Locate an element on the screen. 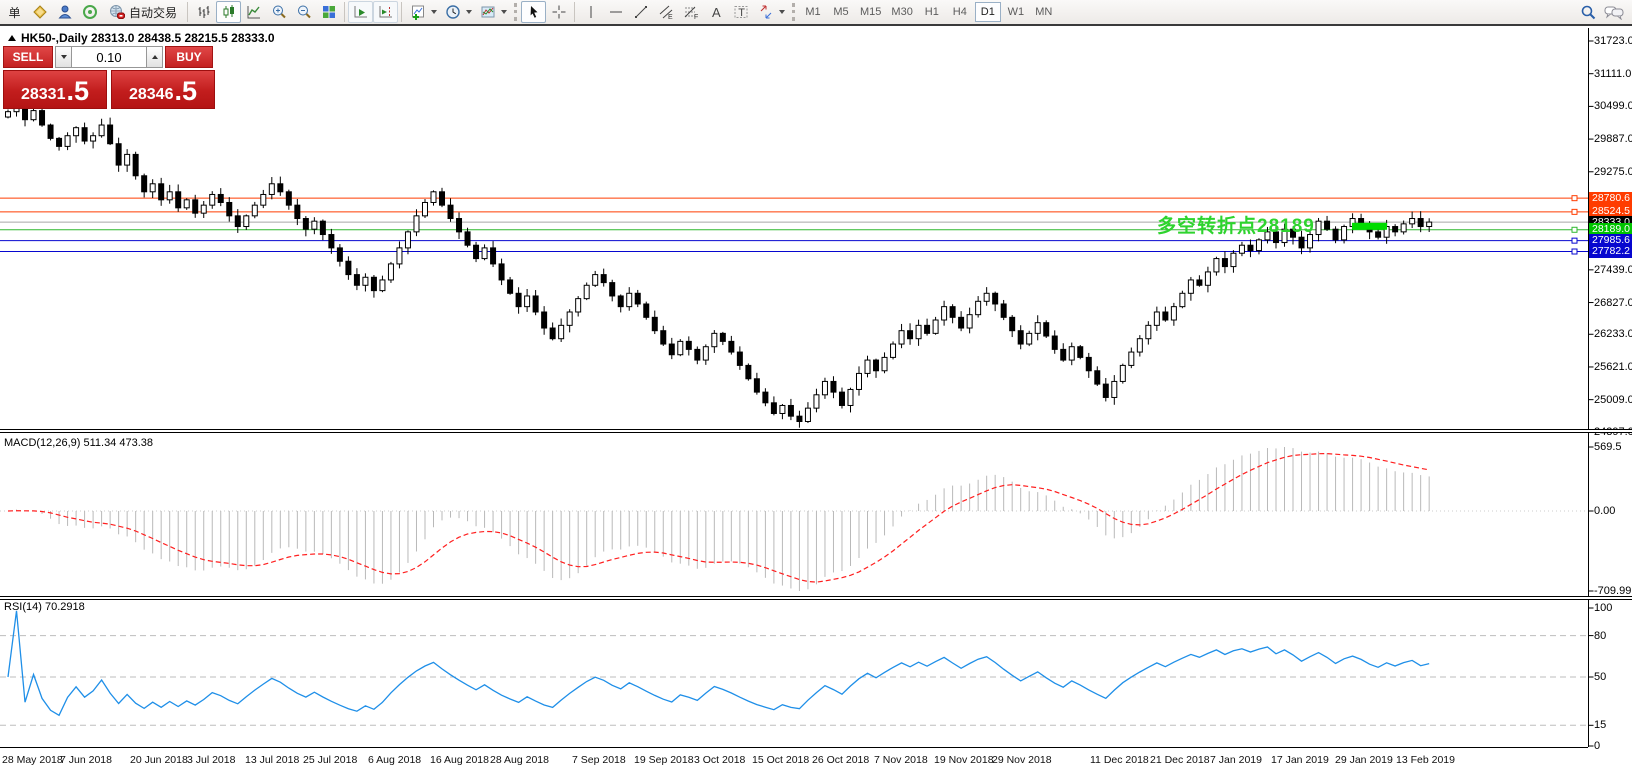 This screenshot has width=1632, height=774. main-macd-splitter is located at coordinates (816, 431).